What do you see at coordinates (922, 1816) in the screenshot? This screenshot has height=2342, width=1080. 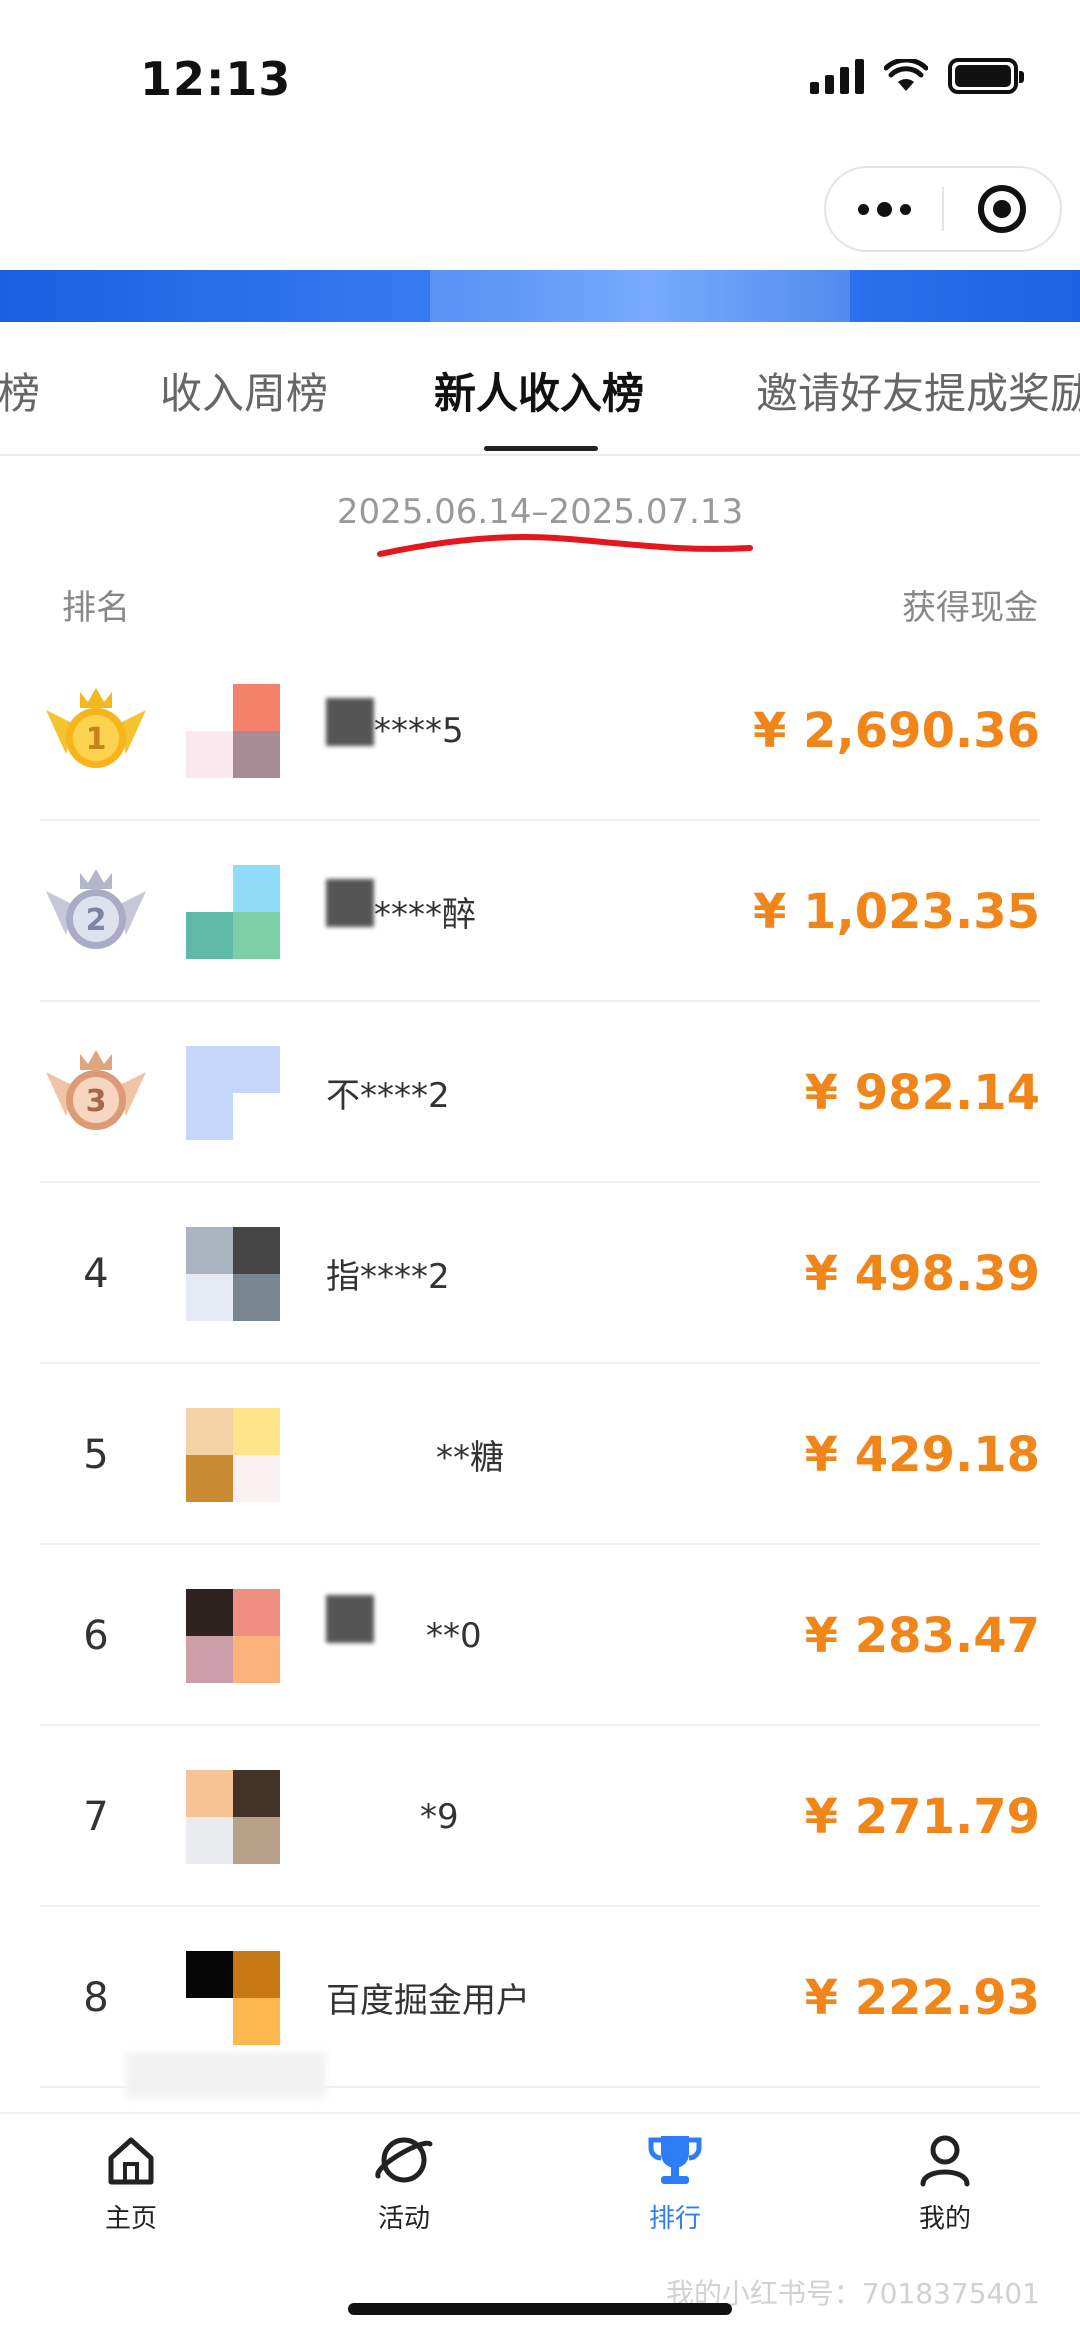 I see `cash-amount: ¥ 271.79` at bounding box center [922, 1816].